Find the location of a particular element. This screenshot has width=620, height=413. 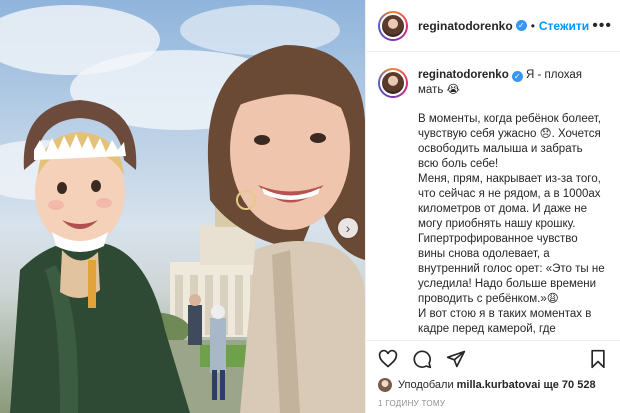

action-bar is located at coordinates (493, 359).